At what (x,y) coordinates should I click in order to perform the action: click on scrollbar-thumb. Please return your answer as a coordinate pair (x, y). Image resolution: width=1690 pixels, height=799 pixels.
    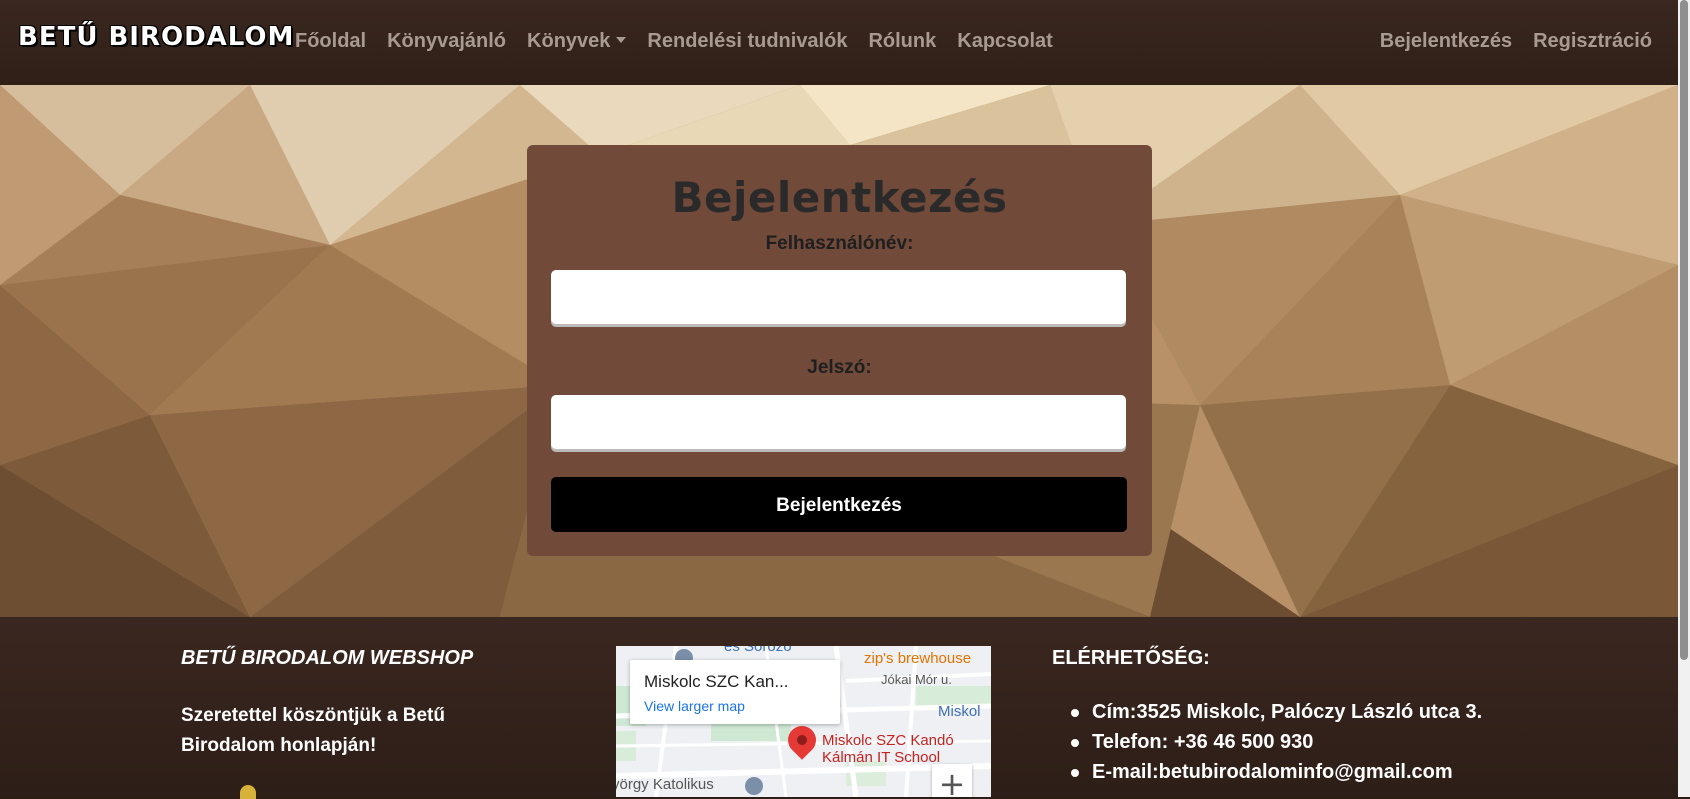
    Looking at the image, I should click on (1684, 330).